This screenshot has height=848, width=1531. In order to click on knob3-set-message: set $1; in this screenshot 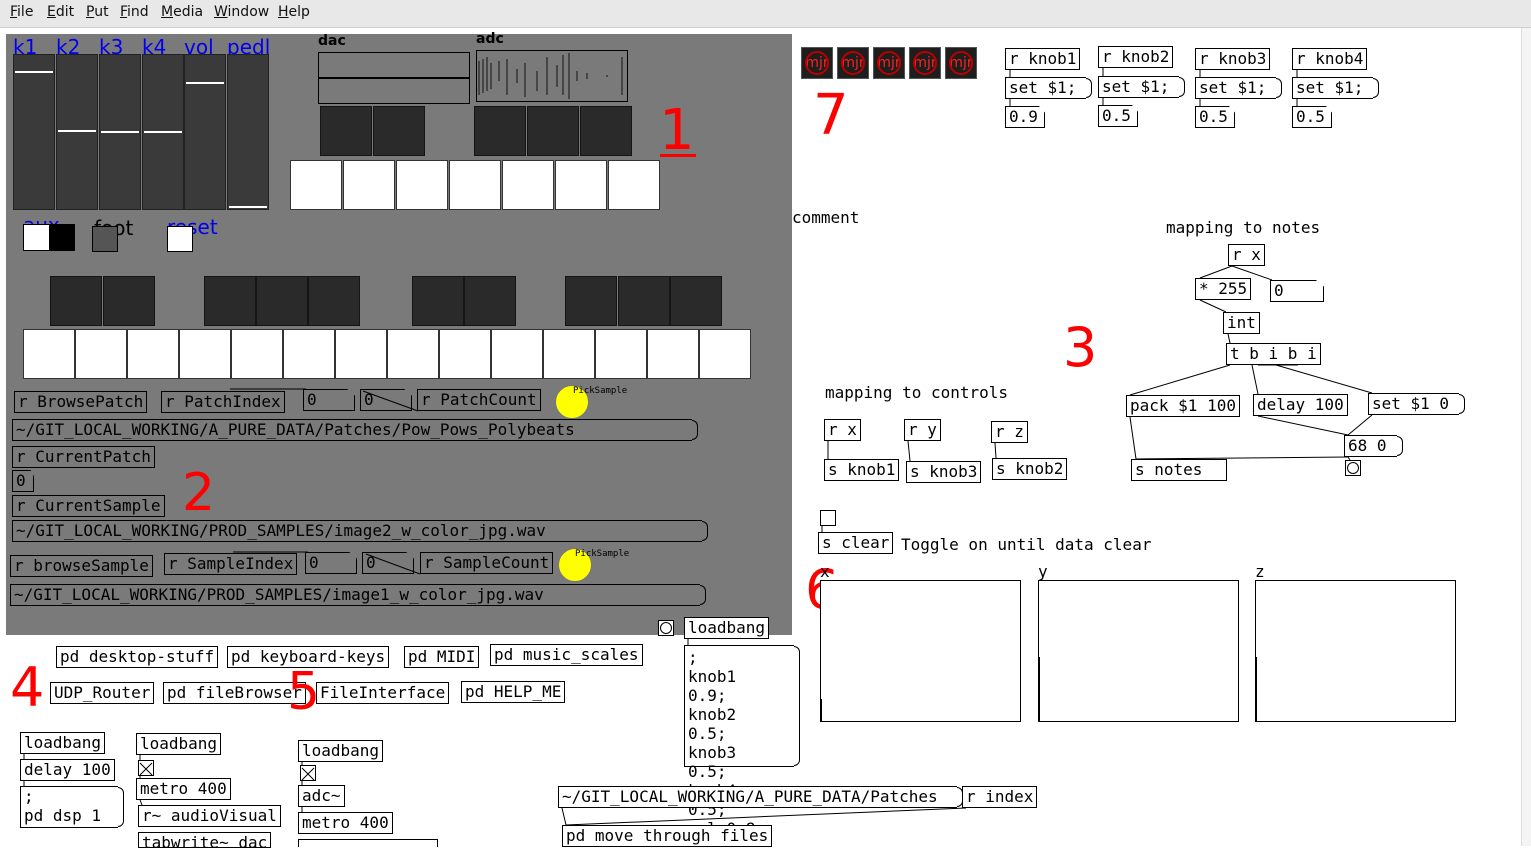, I will do `click(1239, 88)`.